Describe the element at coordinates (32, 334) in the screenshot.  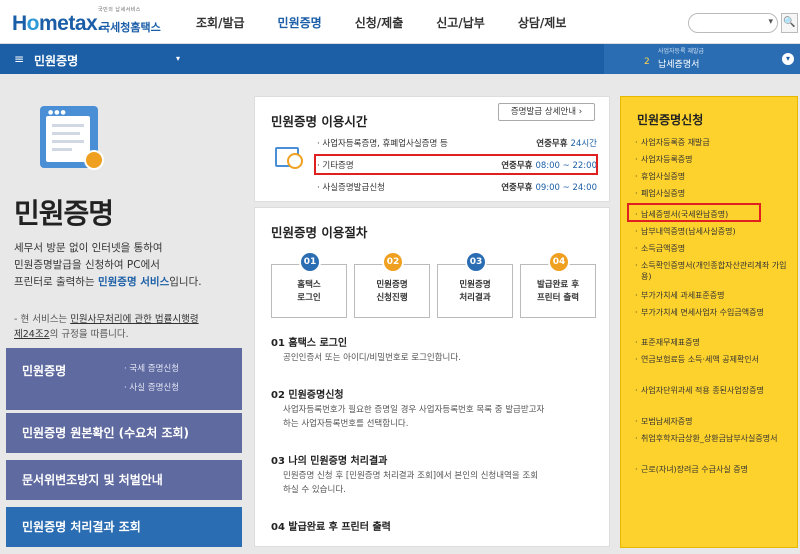
I see `law-article-link: 제24조2` at that location.